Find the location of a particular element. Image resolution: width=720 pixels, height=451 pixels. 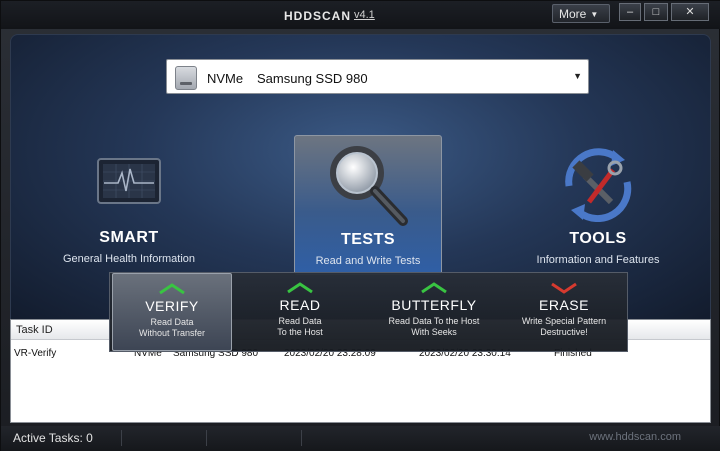

active-tasks-count: Active Tasks: 0 is located at coordinates (53, 438).